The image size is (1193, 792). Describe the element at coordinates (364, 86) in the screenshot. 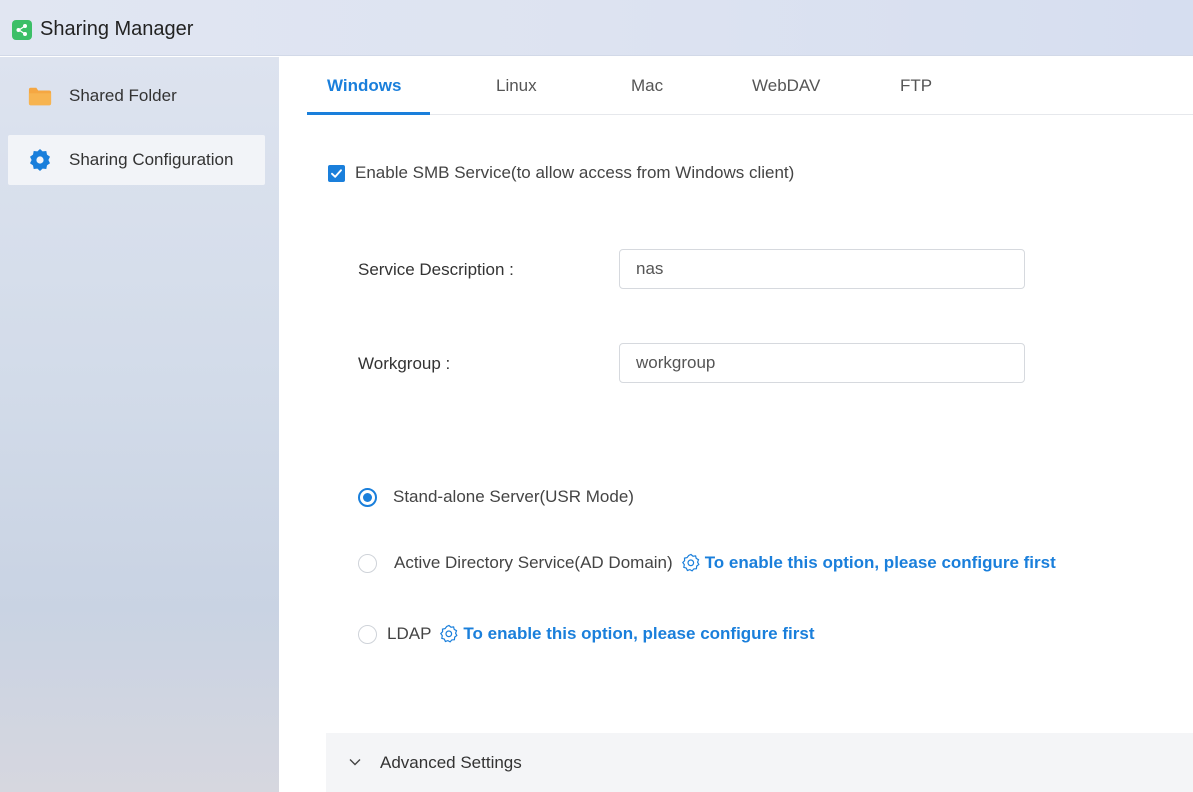

I see `tab-windows: Windows` at that location.